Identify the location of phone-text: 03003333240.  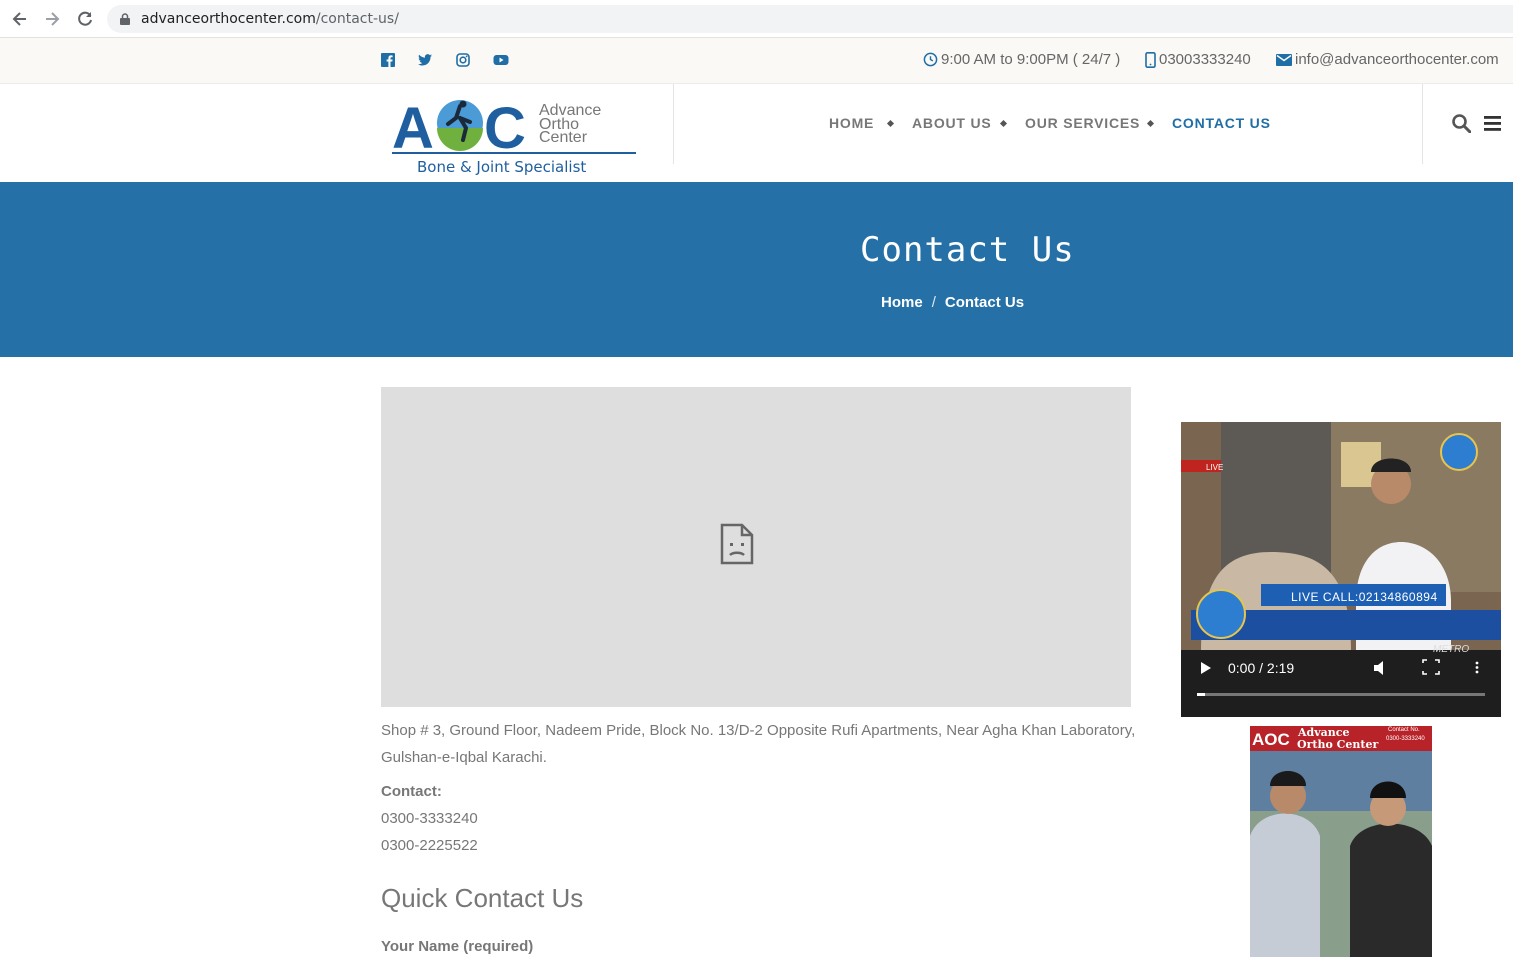
(1205, 59).